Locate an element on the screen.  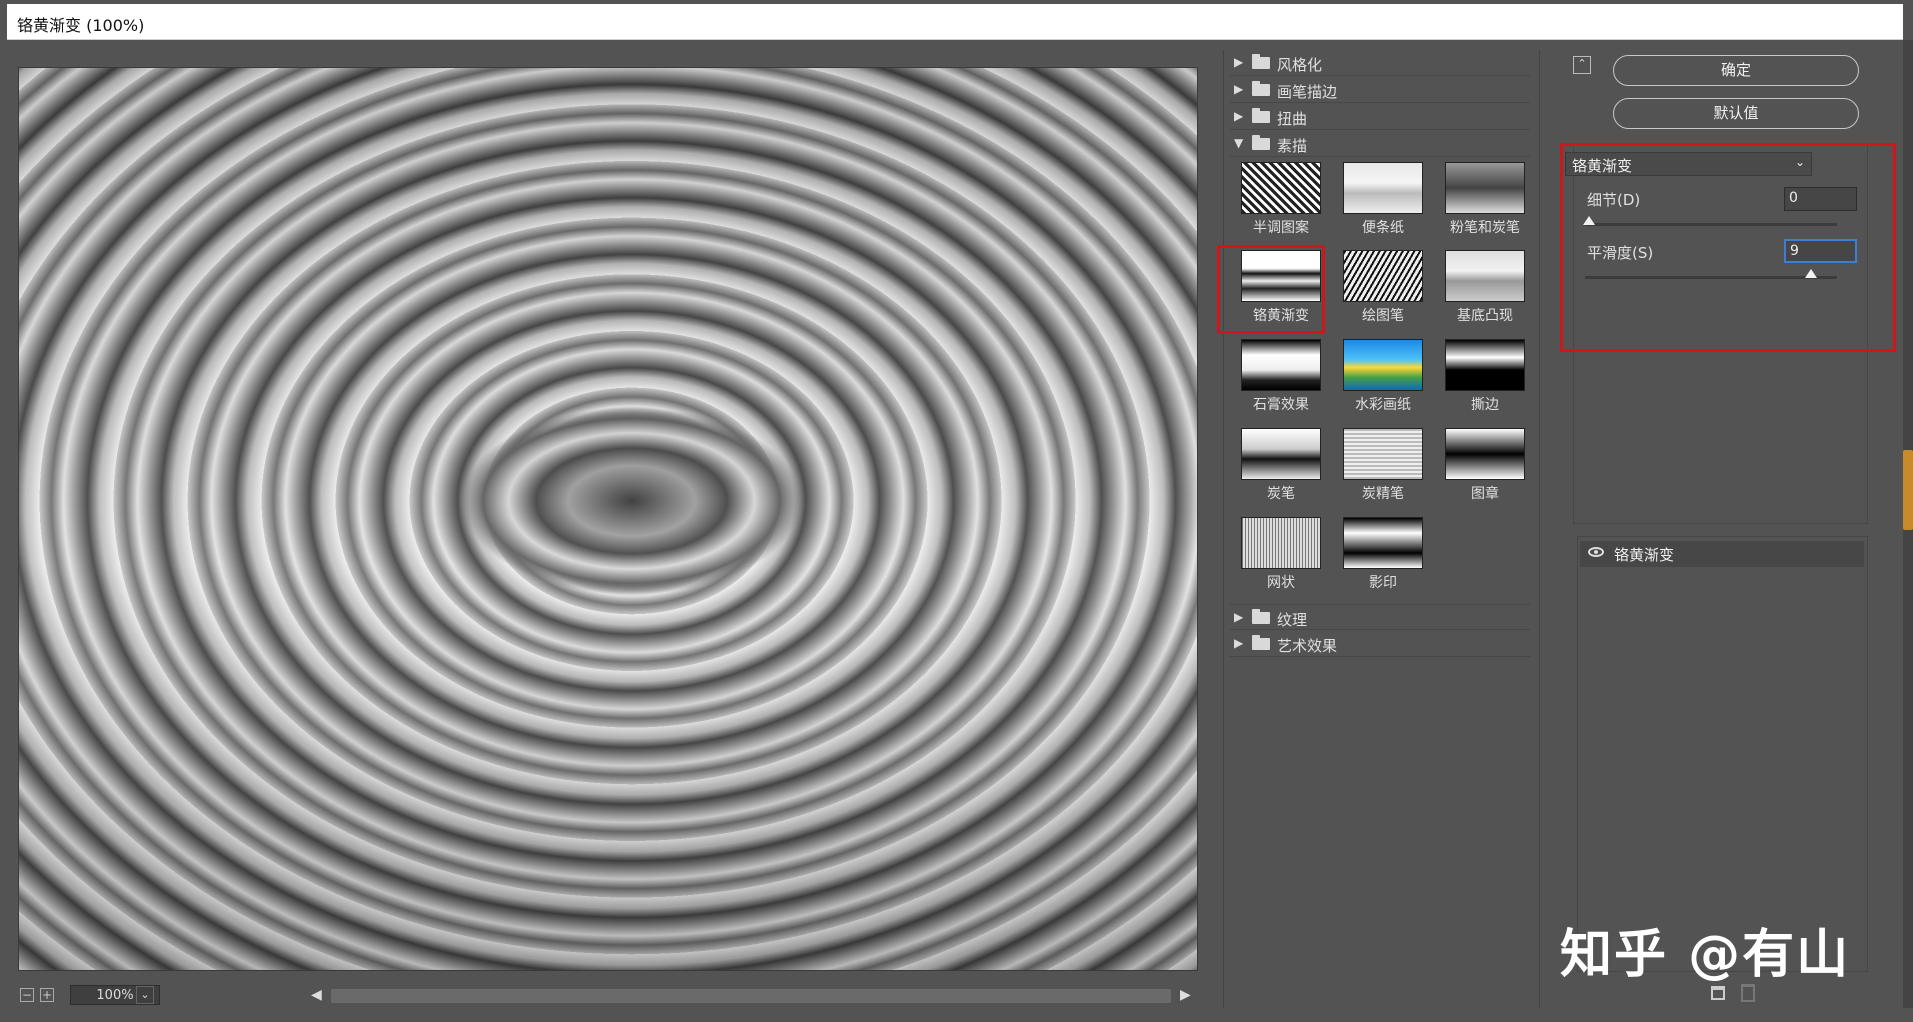
thumb-plaster: 石膏效果 is located at coordinates (1281, 375).